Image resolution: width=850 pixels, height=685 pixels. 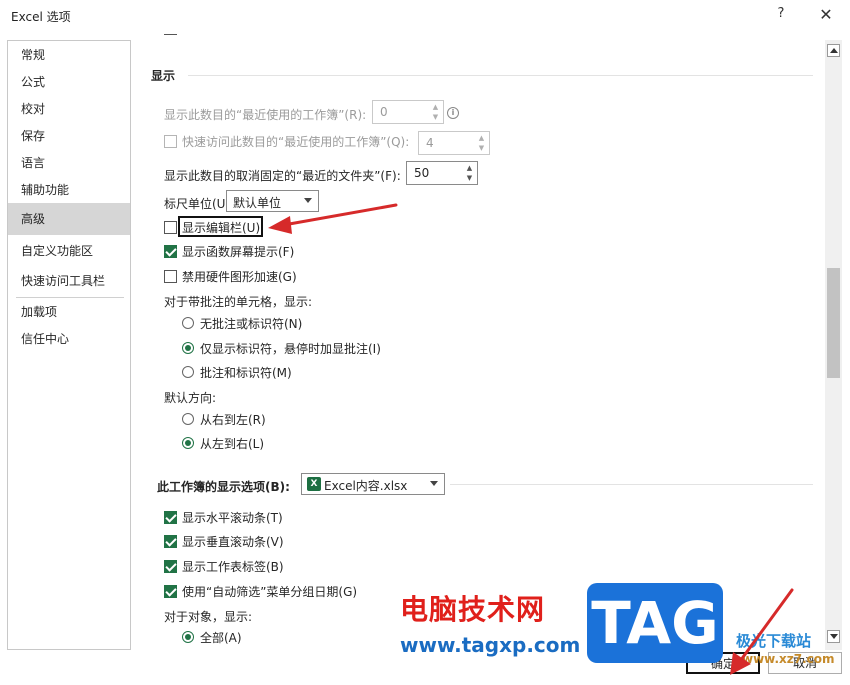 I want to click on comments-heading: 对于带批注的单元格，显示:, so click(x=238, y=302).